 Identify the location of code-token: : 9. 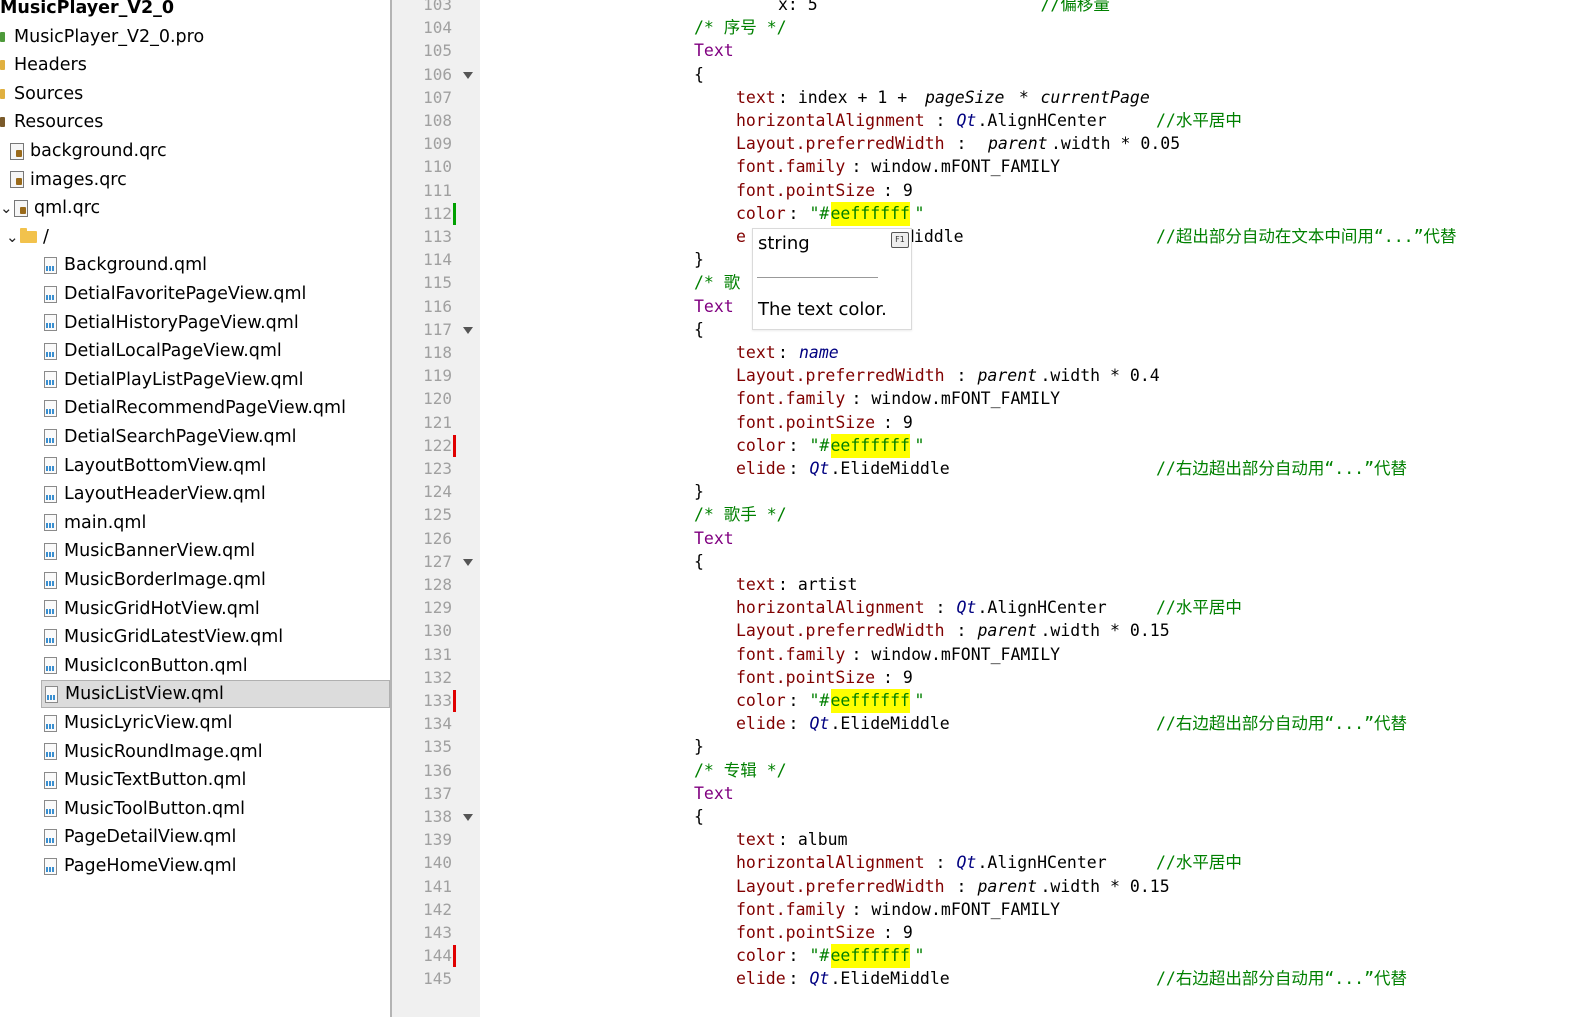
(898, 677).